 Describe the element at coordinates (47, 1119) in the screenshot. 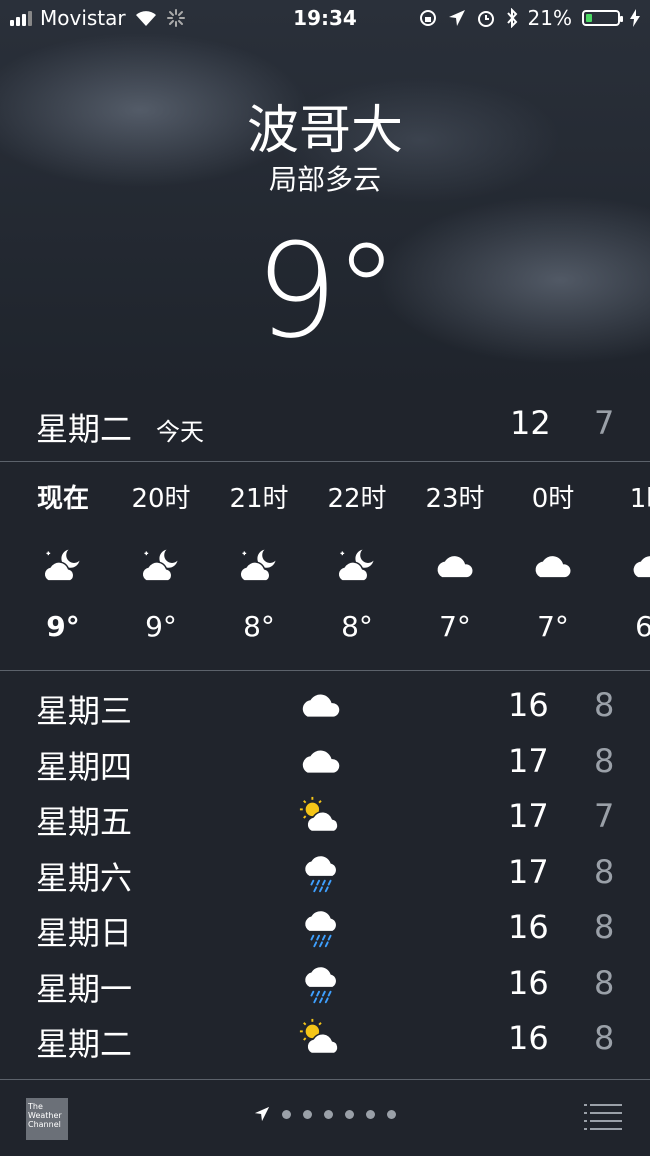

I see `weather-channel-logo: The Weather Channel` at that location.